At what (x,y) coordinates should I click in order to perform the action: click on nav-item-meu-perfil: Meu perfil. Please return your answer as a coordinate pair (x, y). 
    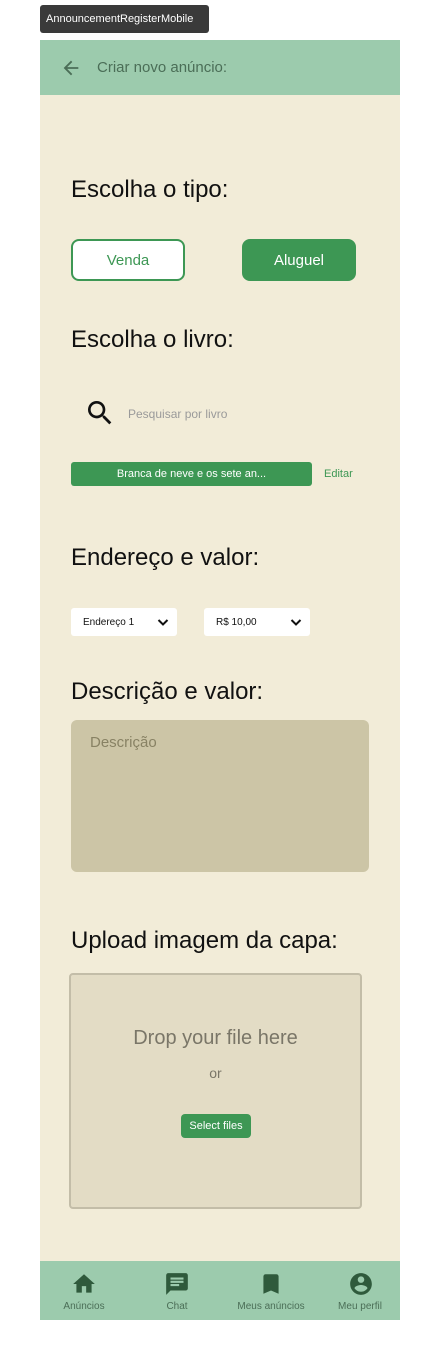
    Looking at the image, I should click on (358, 1290).